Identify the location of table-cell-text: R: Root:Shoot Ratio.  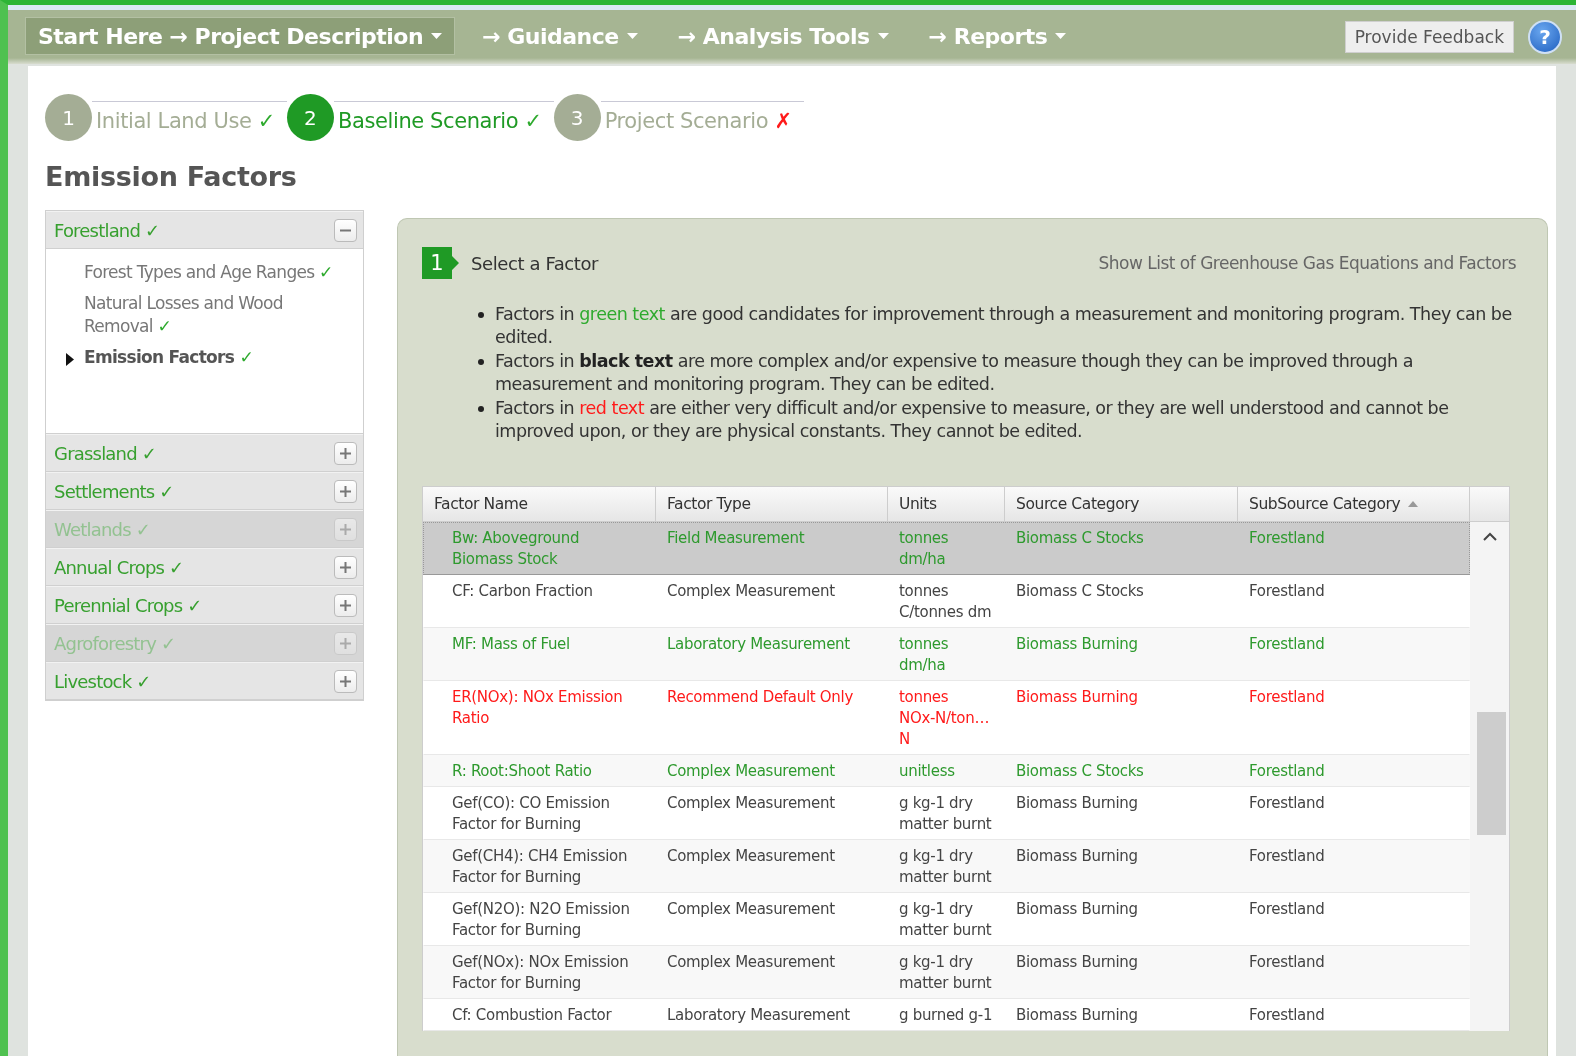
(522, 771).